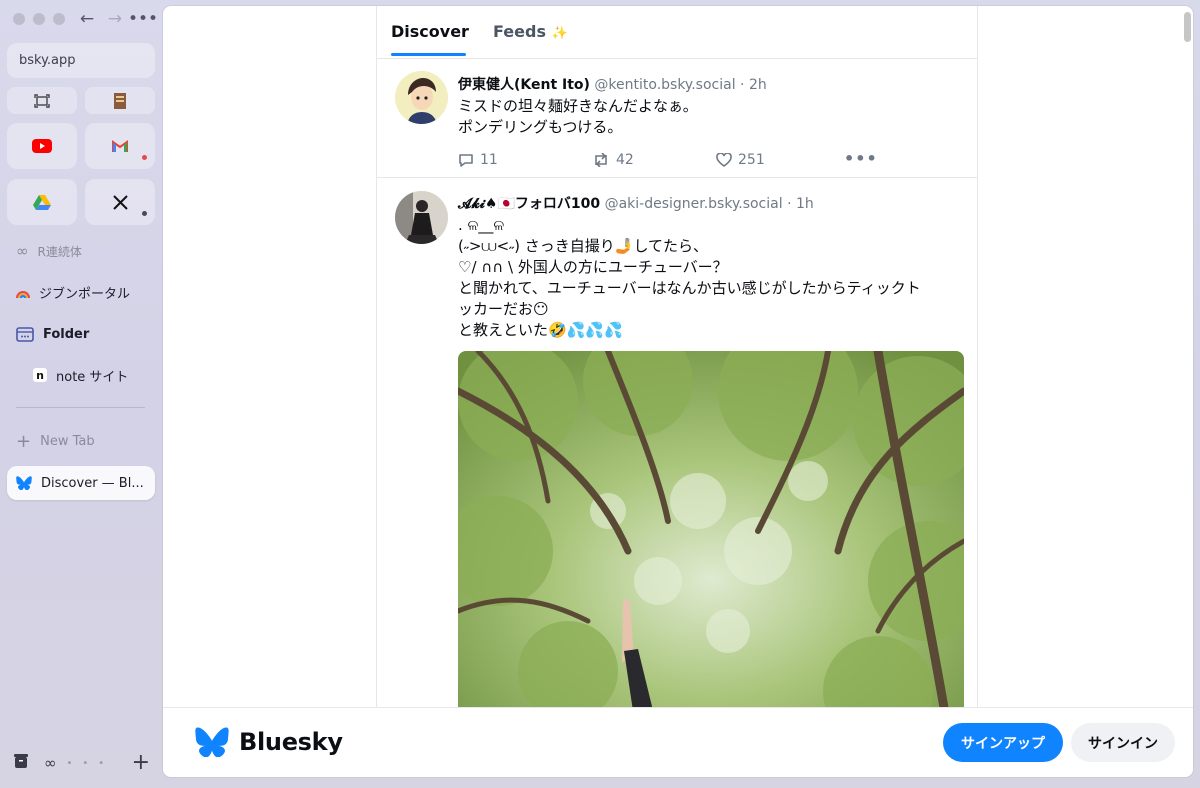 The image size is (1200, 788). Describe the element at coordinates (91, 763) in the screenshot. I see `space-dots: •••` at that location.